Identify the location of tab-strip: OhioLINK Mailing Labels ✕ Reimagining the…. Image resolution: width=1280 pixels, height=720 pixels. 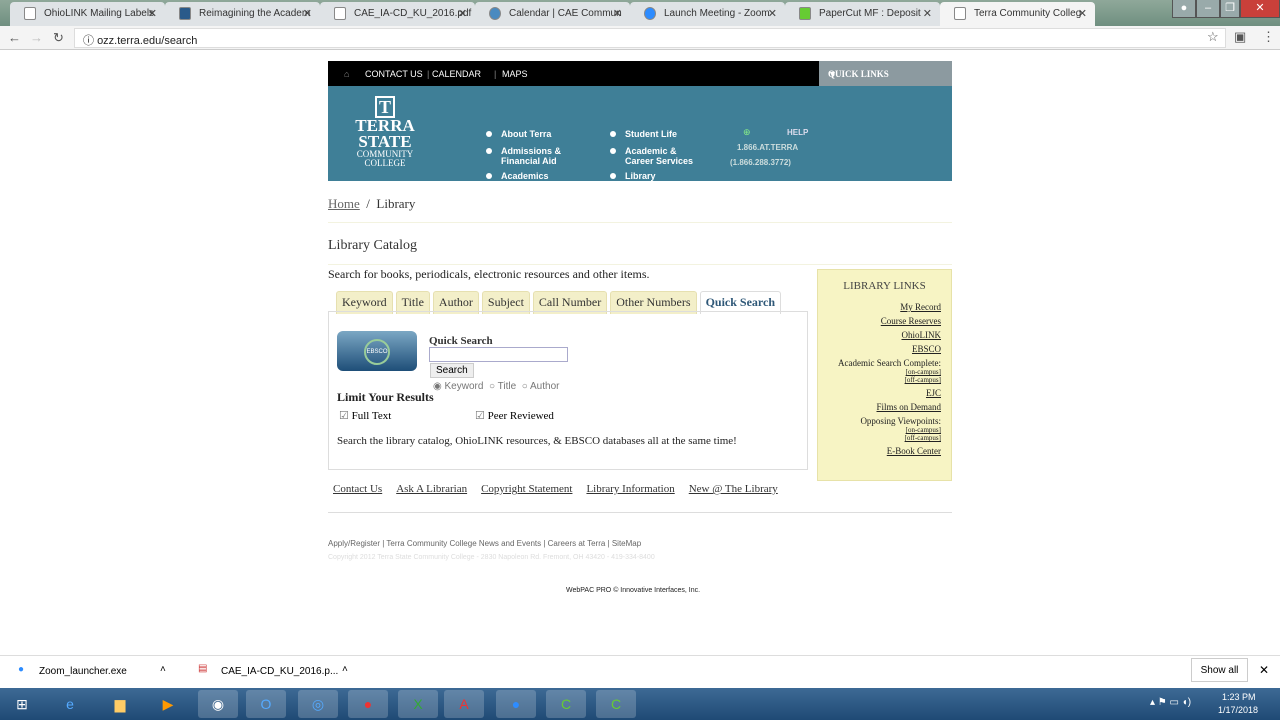
(640, 13).